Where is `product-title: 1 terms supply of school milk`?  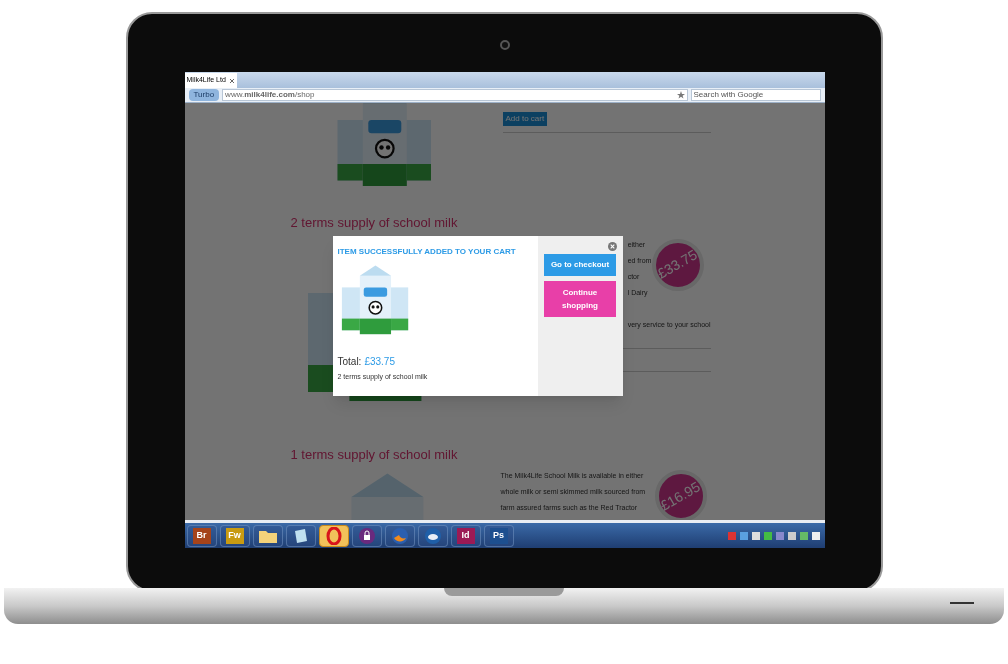
product-title: 1 terms supply of school milk is located at coordinates (374, 454).